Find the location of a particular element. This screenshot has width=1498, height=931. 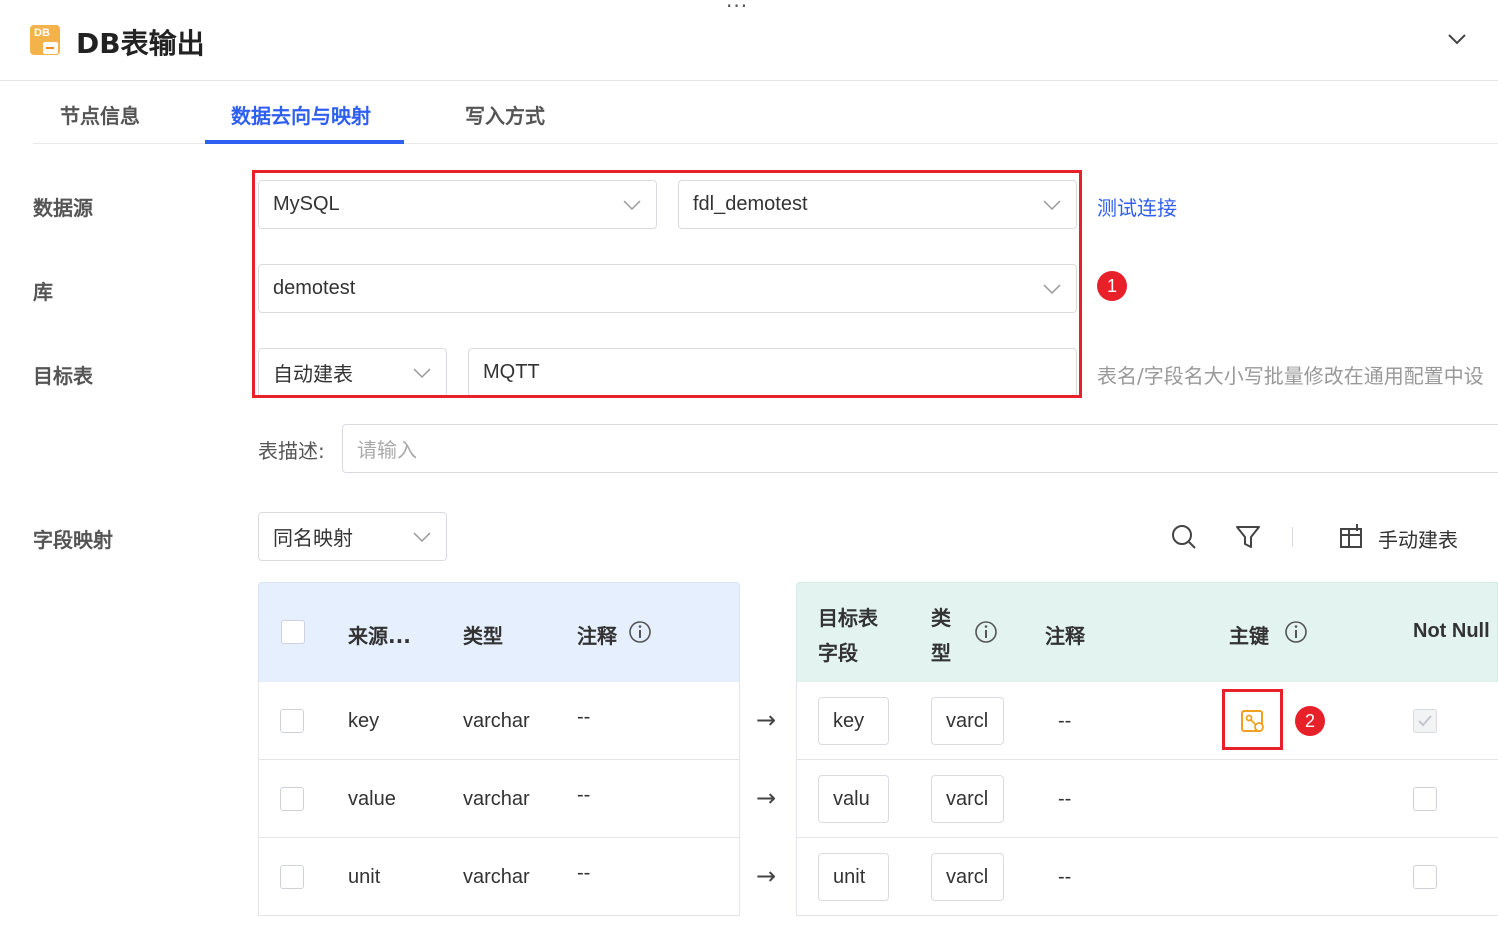

case-hint-text: 表名/字段名大小写批量修改在通用配置中设 is located at coordinates (1290, 376).